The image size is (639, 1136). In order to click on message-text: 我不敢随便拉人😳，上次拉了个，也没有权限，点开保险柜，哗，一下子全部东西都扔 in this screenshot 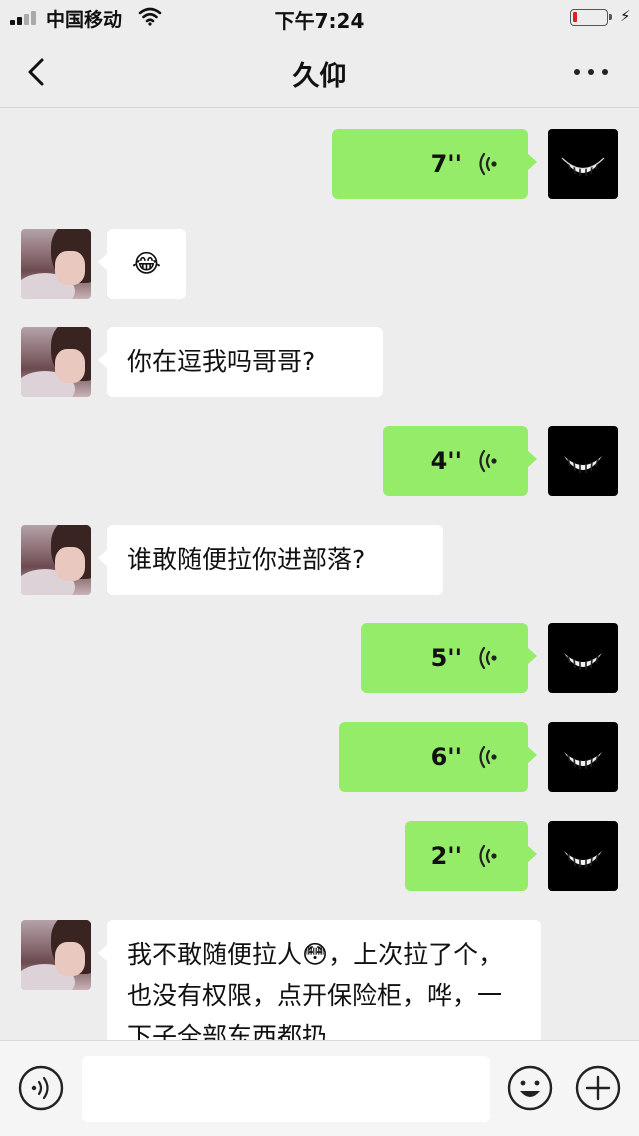, I will do `click(315, 990)`.